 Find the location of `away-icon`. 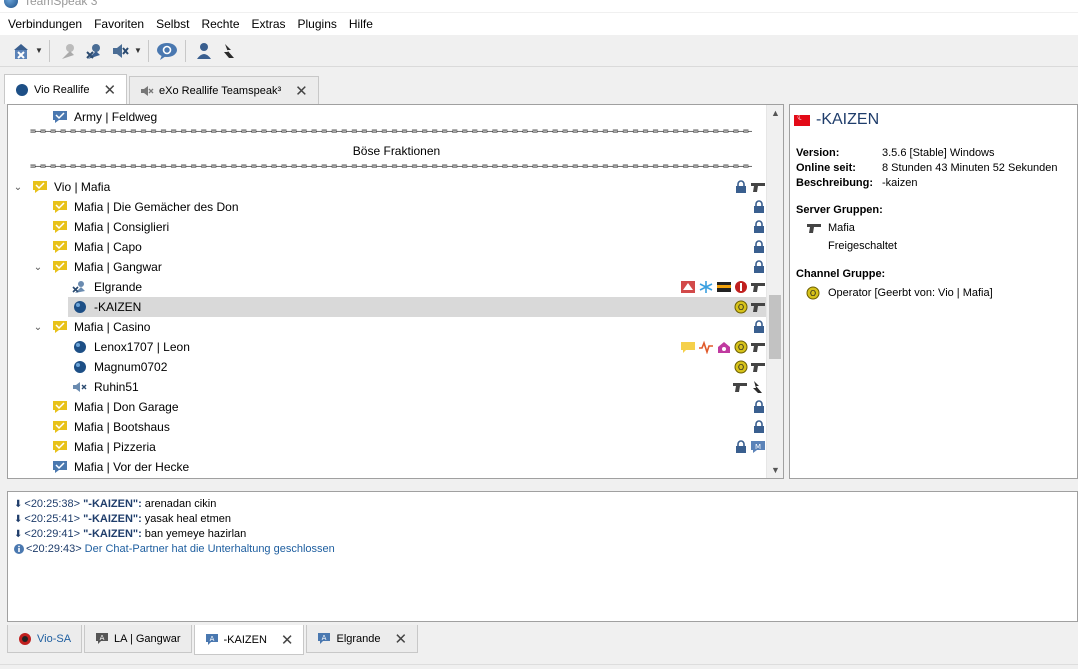

away-icon is located at coordinates (68, 51).